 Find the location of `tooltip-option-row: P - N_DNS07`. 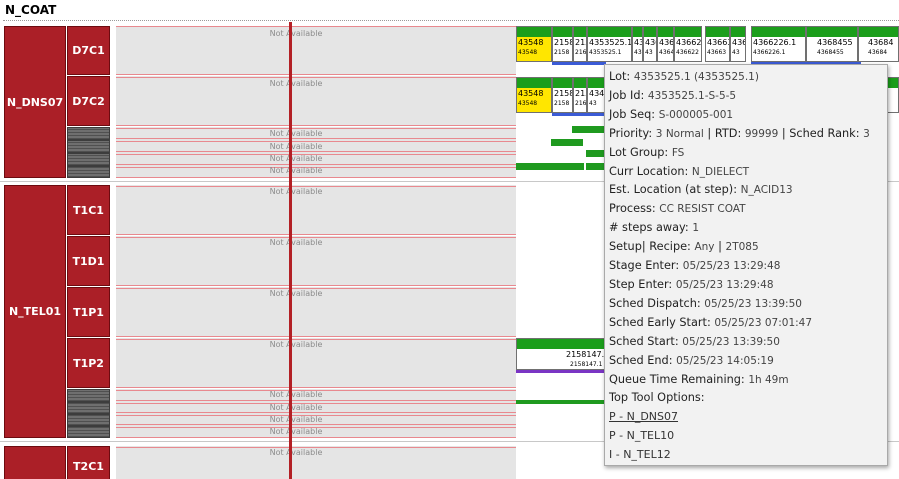

tooltip-option-row: P - N_DNS07 is located at coordinates (748, 417).